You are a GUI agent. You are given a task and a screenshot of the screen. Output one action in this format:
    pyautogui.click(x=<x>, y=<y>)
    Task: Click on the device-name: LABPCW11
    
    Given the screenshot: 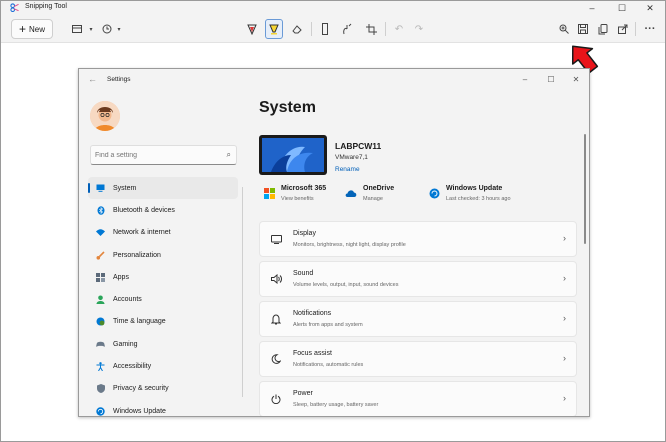 What is the action you would take?
    pyautogui.click(x=358, y=146)
    